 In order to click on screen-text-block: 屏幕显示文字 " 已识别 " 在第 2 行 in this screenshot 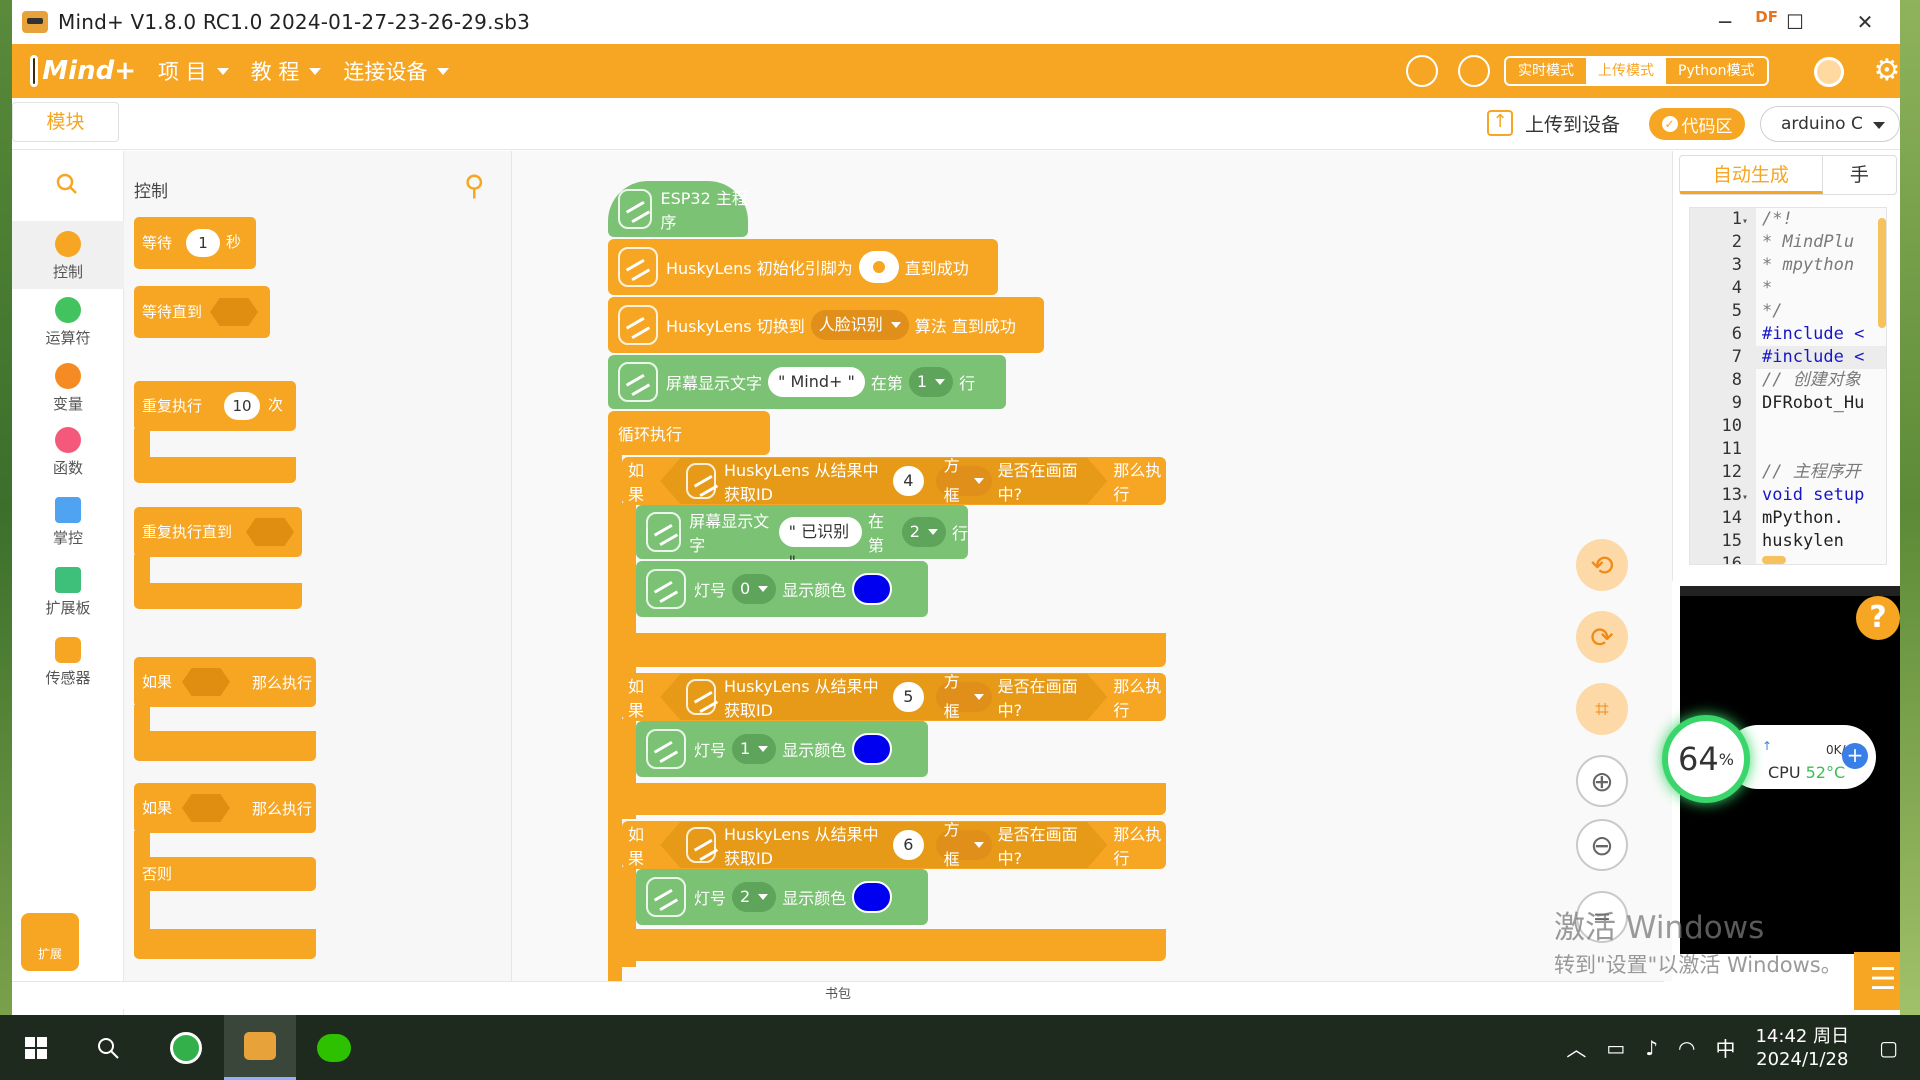, I will do `click(802, 538)`.